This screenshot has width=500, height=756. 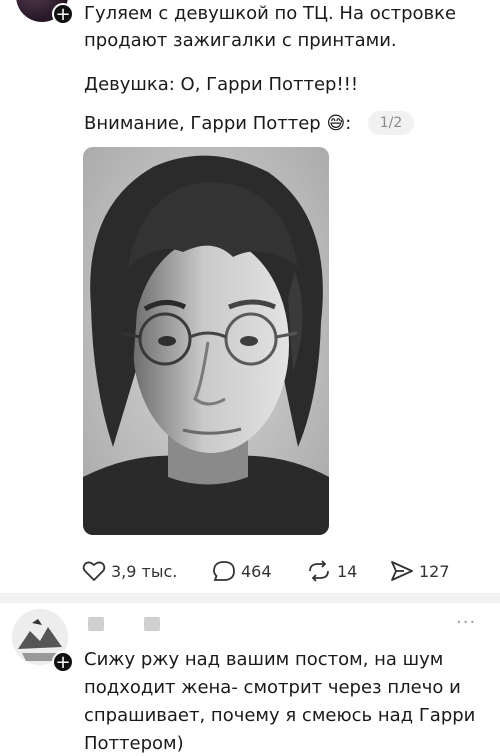 I want to click on post-quote-1: Девушка: О, Гарри Поттер!!!, so click(x=221, y=84).